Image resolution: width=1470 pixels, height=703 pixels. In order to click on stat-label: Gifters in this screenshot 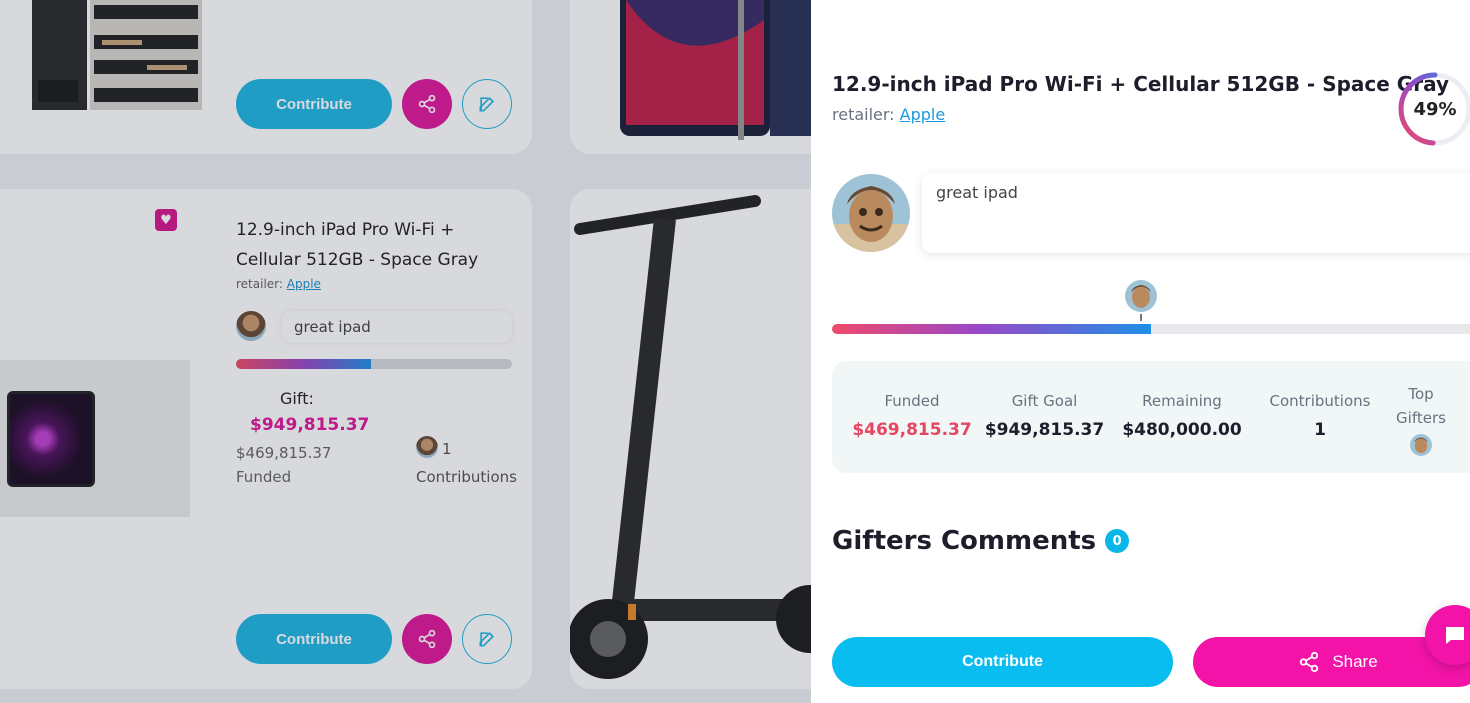, I will do `click(1421, 418)`.